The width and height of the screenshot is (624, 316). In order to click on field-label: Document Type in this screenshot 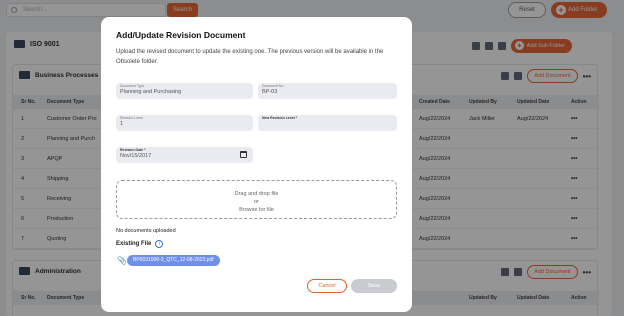, I will do `click(132, 86)`.